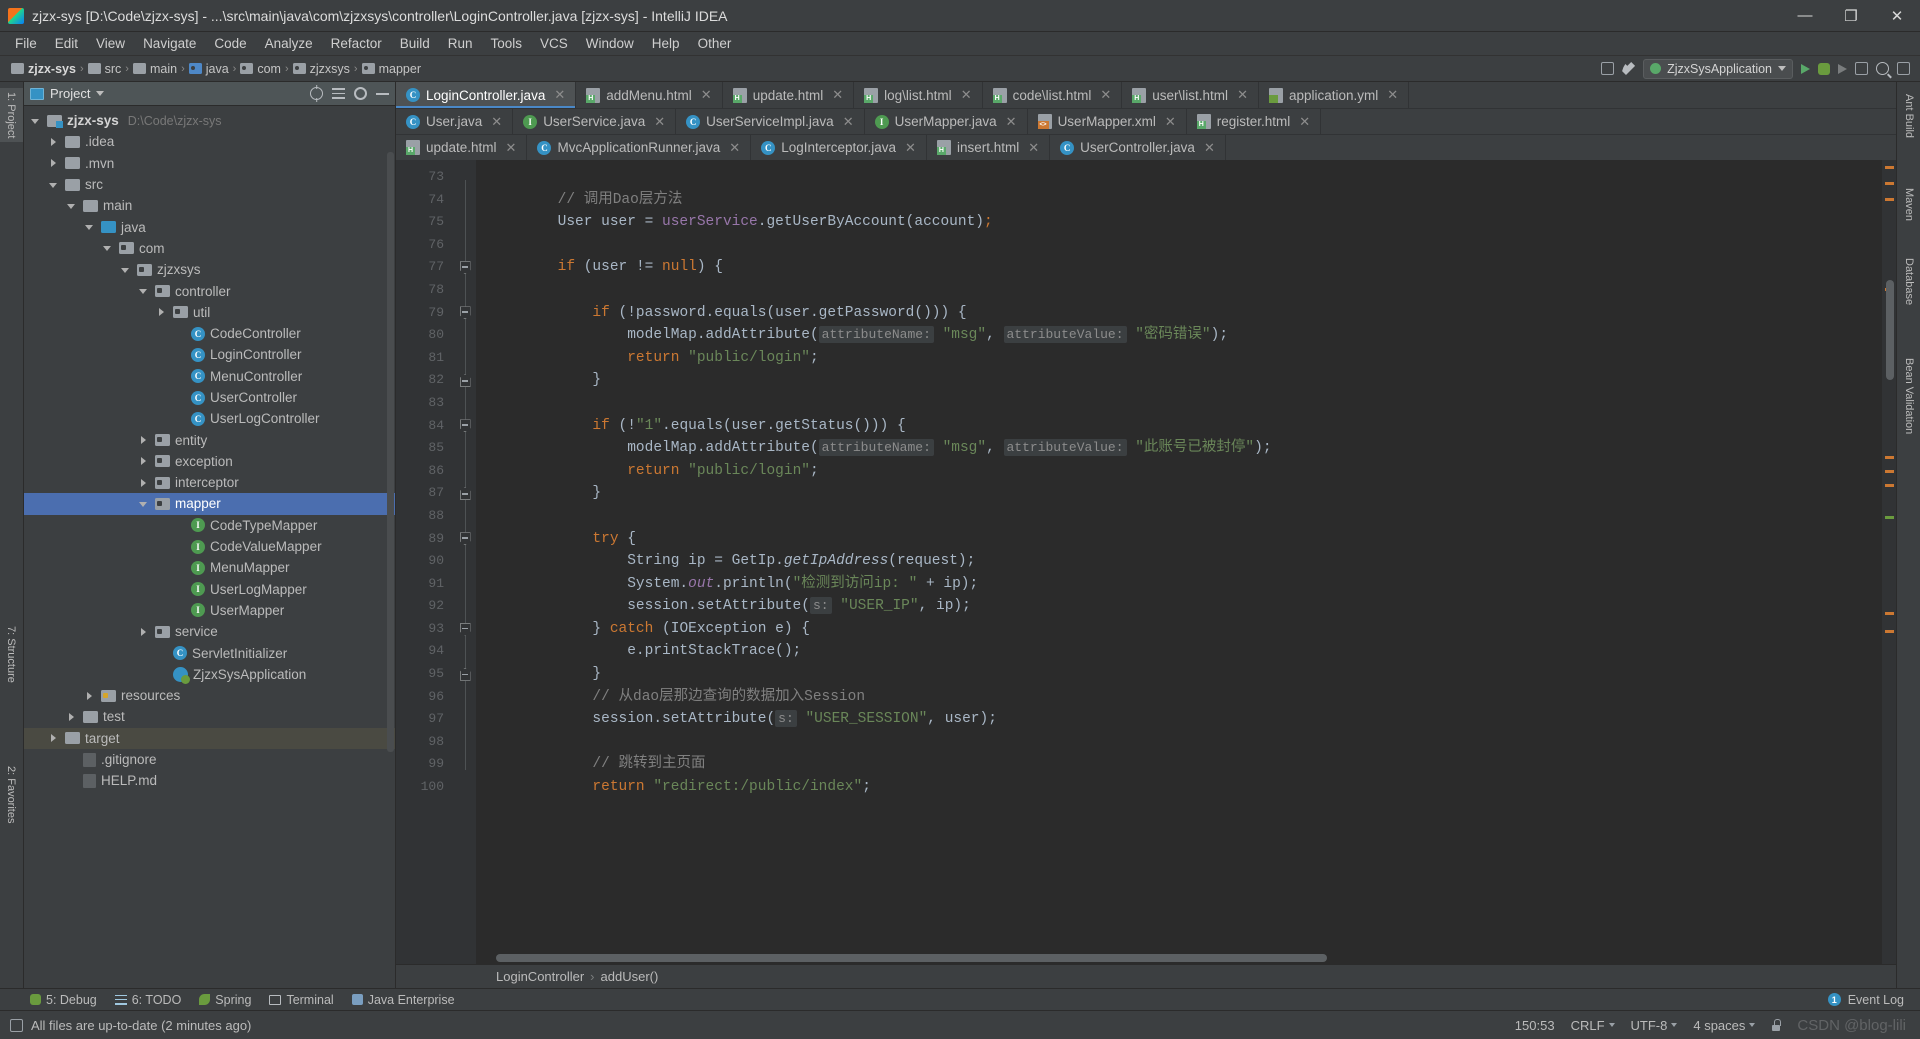  What do you see at coordinates (1908, 116) in the screenshot?
I see `tool-tab-ant-build: Ant Build` at bounding box center [1908, 116].